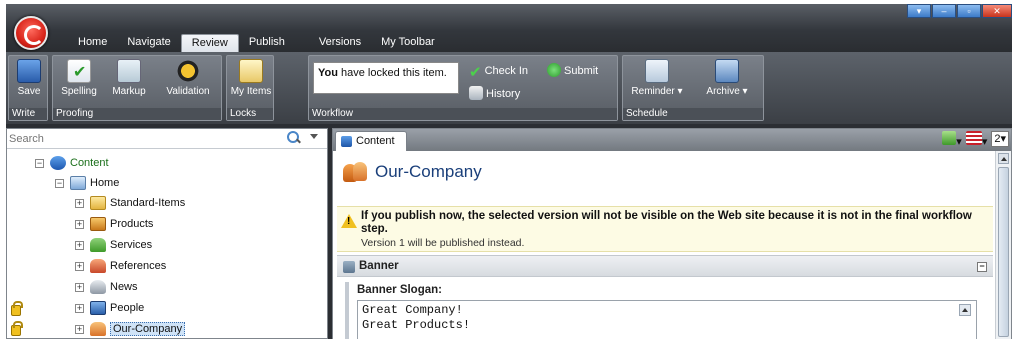 The width and height of the screenshot is (1012, 339). I want to click on language-button: ▾, so click(976, 139).